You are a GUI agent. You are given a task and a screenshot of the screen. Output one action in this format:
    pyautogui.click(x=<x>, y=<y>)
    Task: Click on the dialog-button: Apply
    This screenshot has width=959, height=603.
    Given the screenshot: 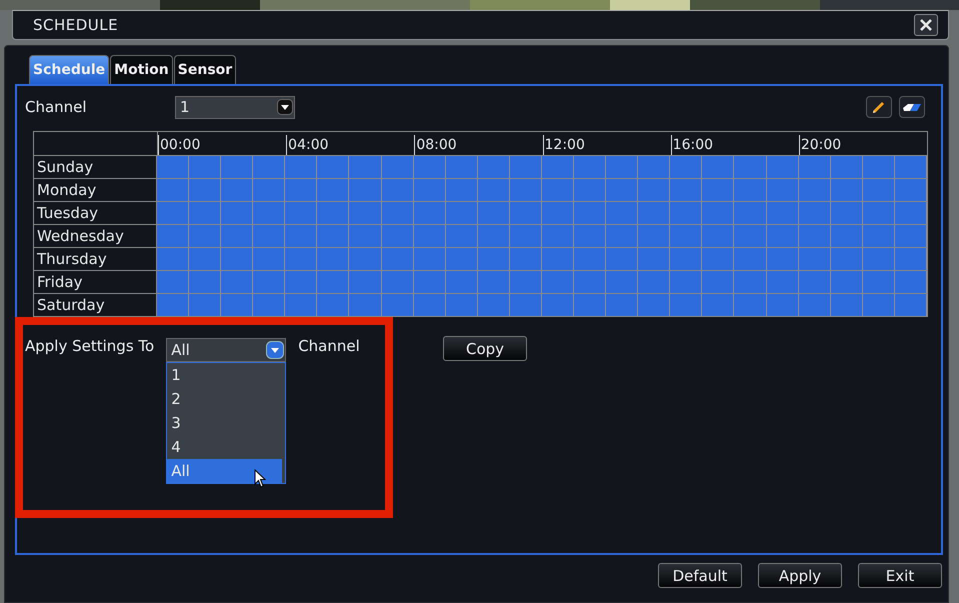 What is the action you would take?
    pyautogui.click(x=800, y=575)
    